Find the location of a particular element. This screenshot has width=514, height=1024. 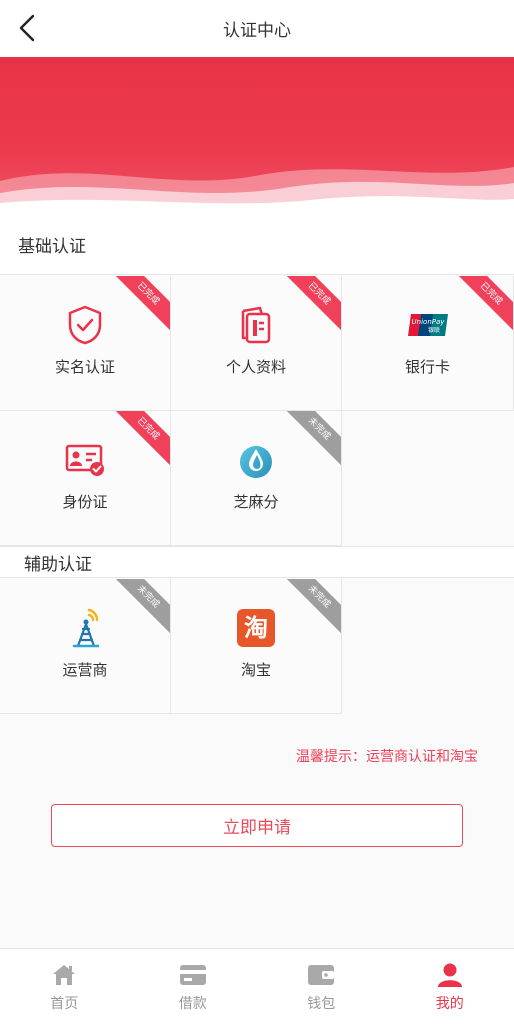

shield-check-icon is located at coordinates (85, 325).